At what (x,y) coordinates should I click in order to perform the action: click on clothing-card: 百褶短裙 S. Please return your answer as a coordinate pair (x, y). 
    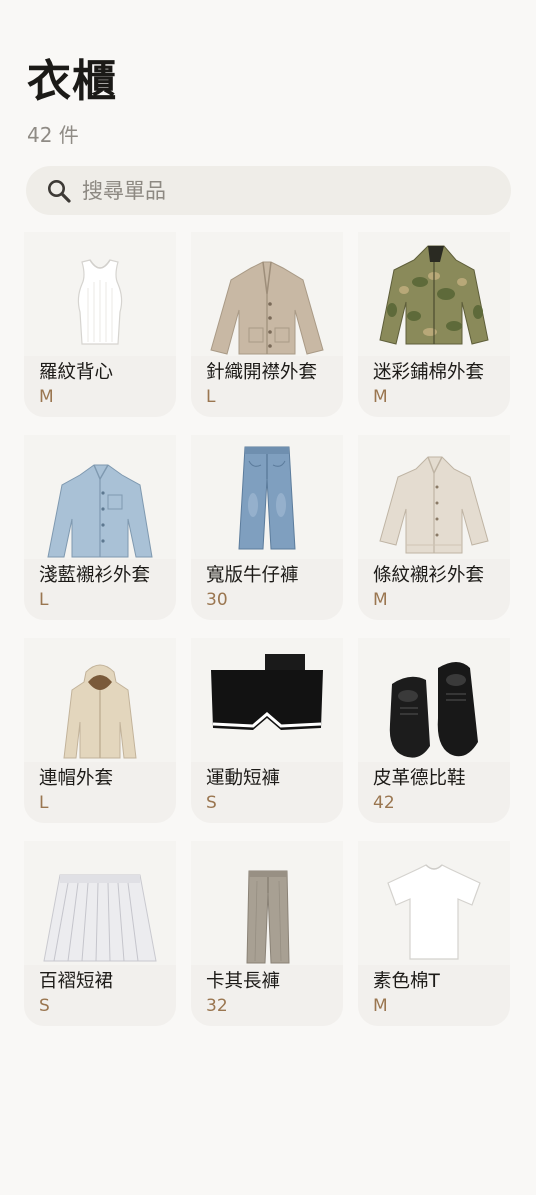
    Looking at the image, I should click on (100, 933).